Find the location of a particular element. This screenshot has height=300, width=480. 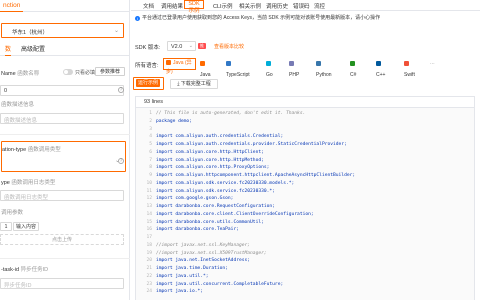

code-line: 22 import java.util.*; is located at coordinates (305, 277).